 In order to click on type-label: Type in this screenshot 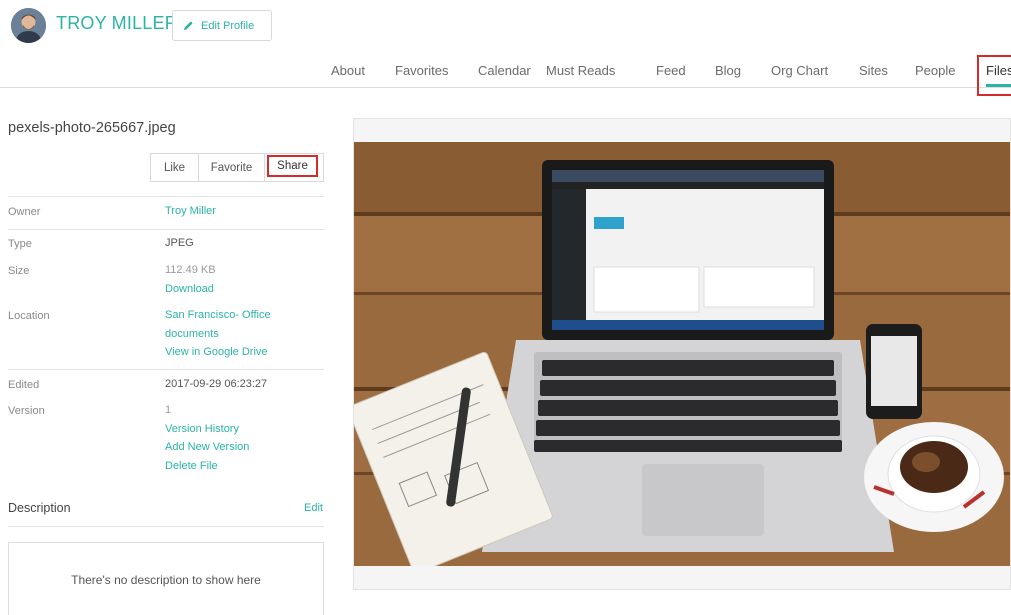, I will do `click(20, 244)`.